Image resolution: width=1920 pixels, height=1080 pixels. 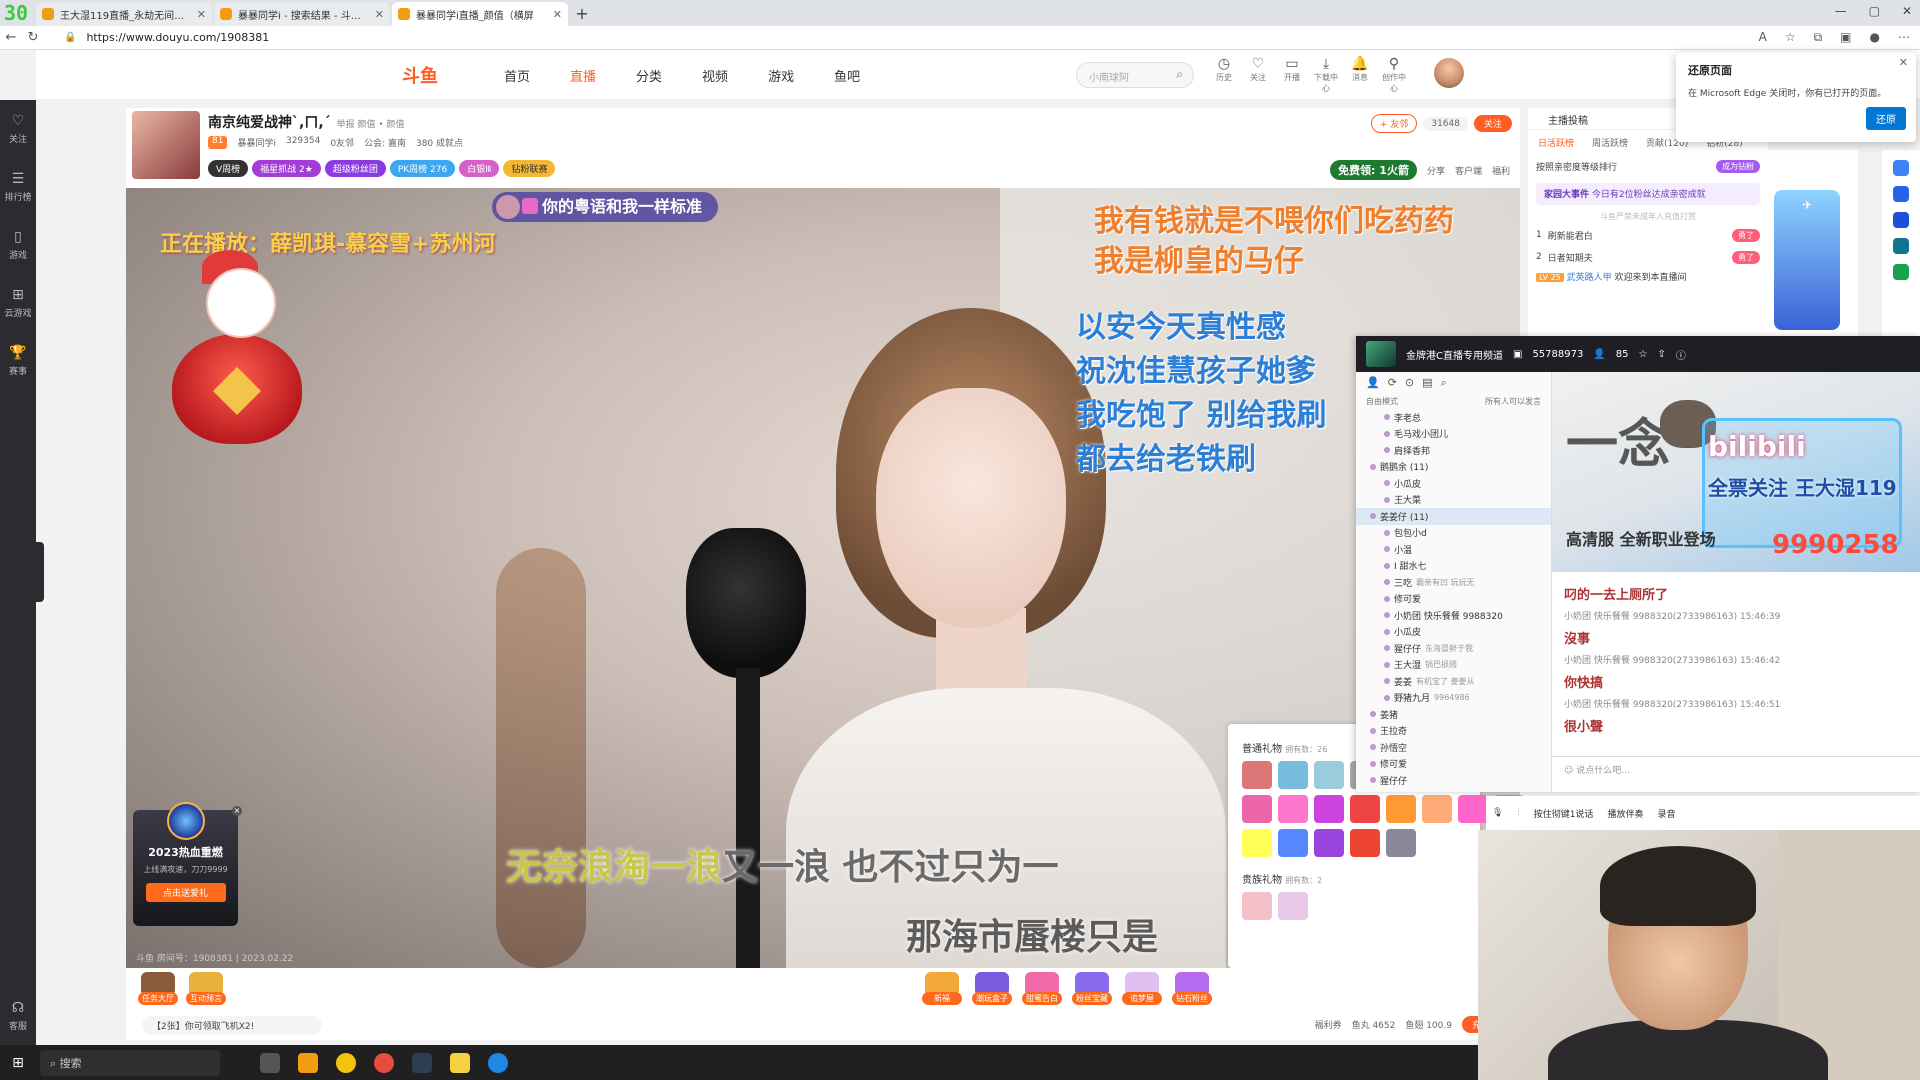 What do you see at coordinates (847, 75) in the screenshot?
I see `nav-item-fishbar: 鱼吧` at bounding box center [847, 75].